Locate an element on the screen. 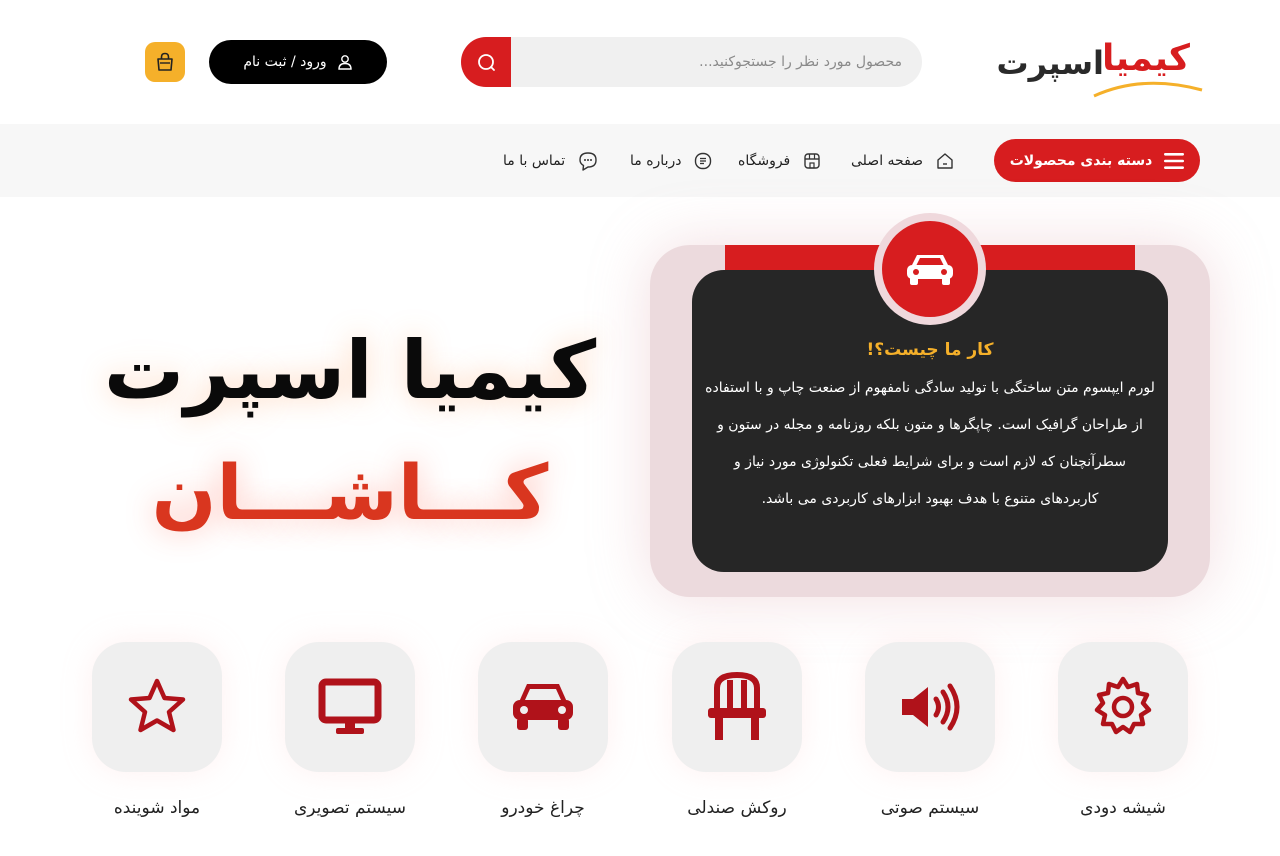  logo-text-secondary: اسپرت is located at coordinates (1050, 63).